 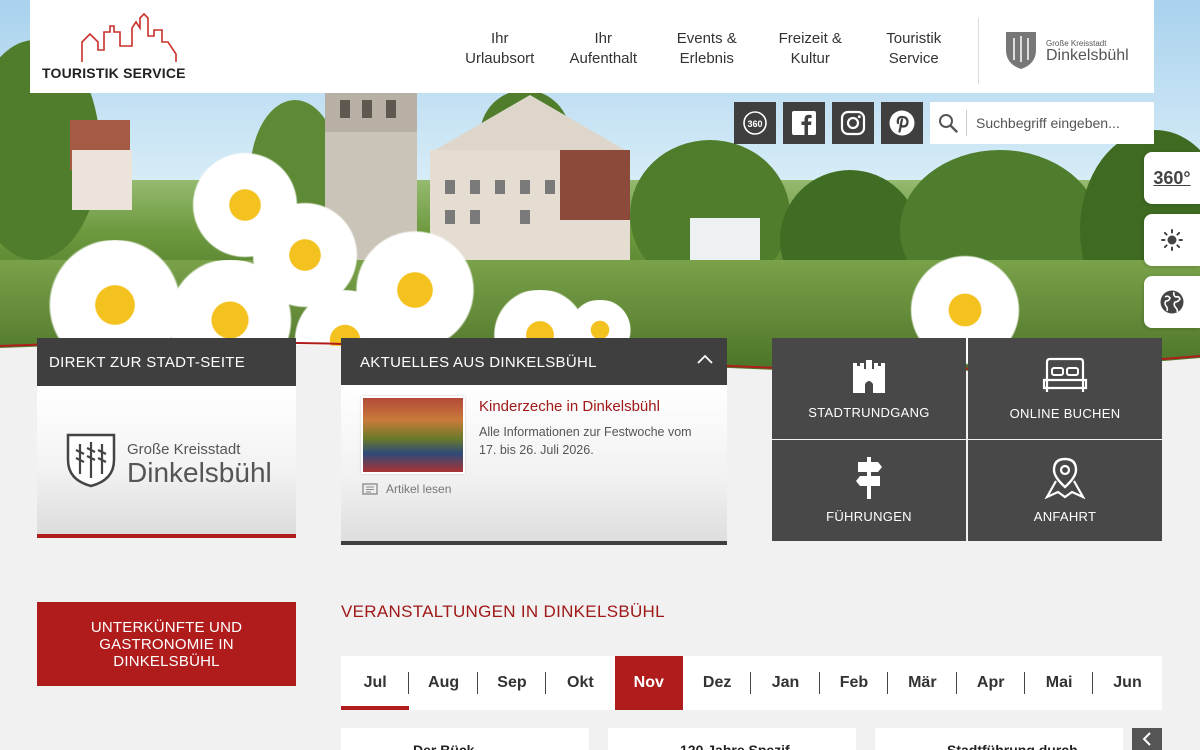 What do you see at coordinates (854, 683) in the screenshot?
I see `tab-month-feb: Feb` at bounding box center [854, 683].